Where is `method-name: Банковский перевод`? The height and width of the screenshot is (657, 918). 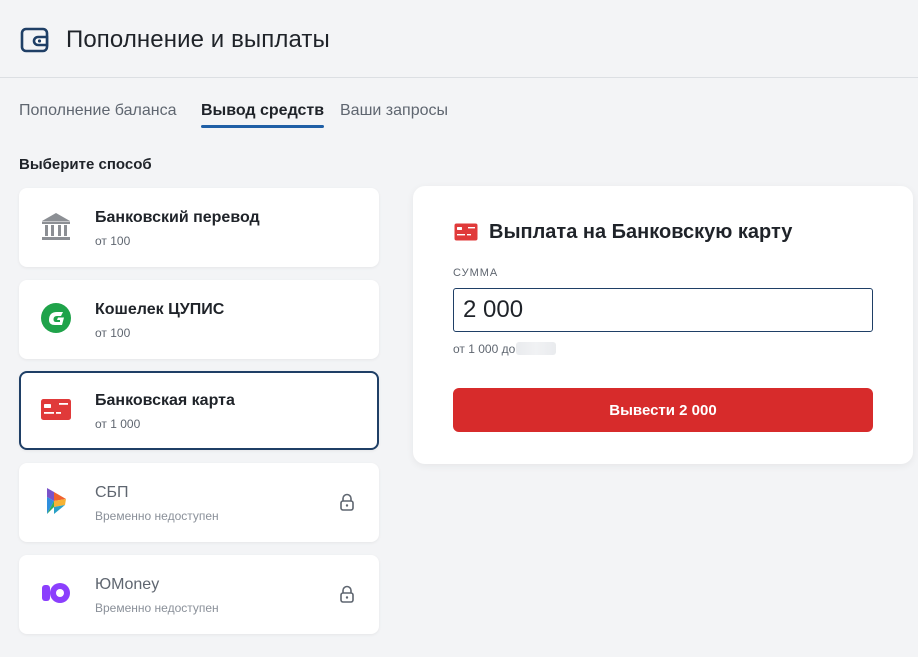
method-name: Банковский перевод is located at coordinates (177, 217).